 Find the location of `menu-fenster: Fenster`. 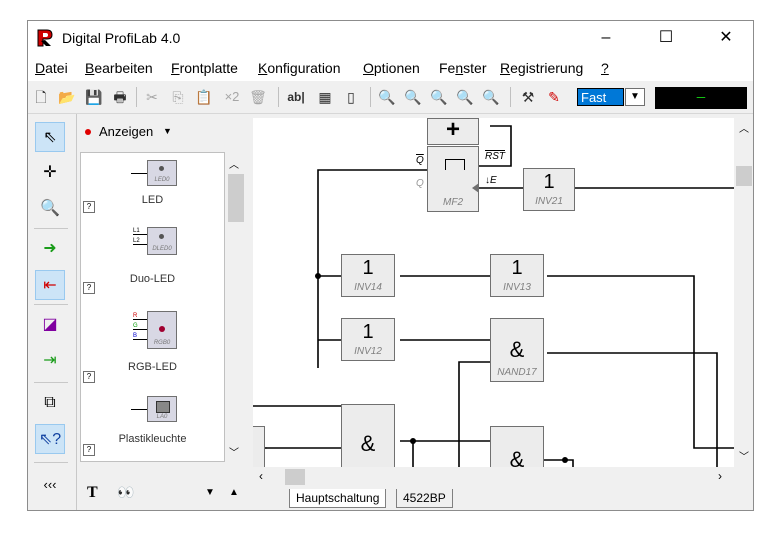

menu-fenster: Fenster is located at coordinates (462, 68).